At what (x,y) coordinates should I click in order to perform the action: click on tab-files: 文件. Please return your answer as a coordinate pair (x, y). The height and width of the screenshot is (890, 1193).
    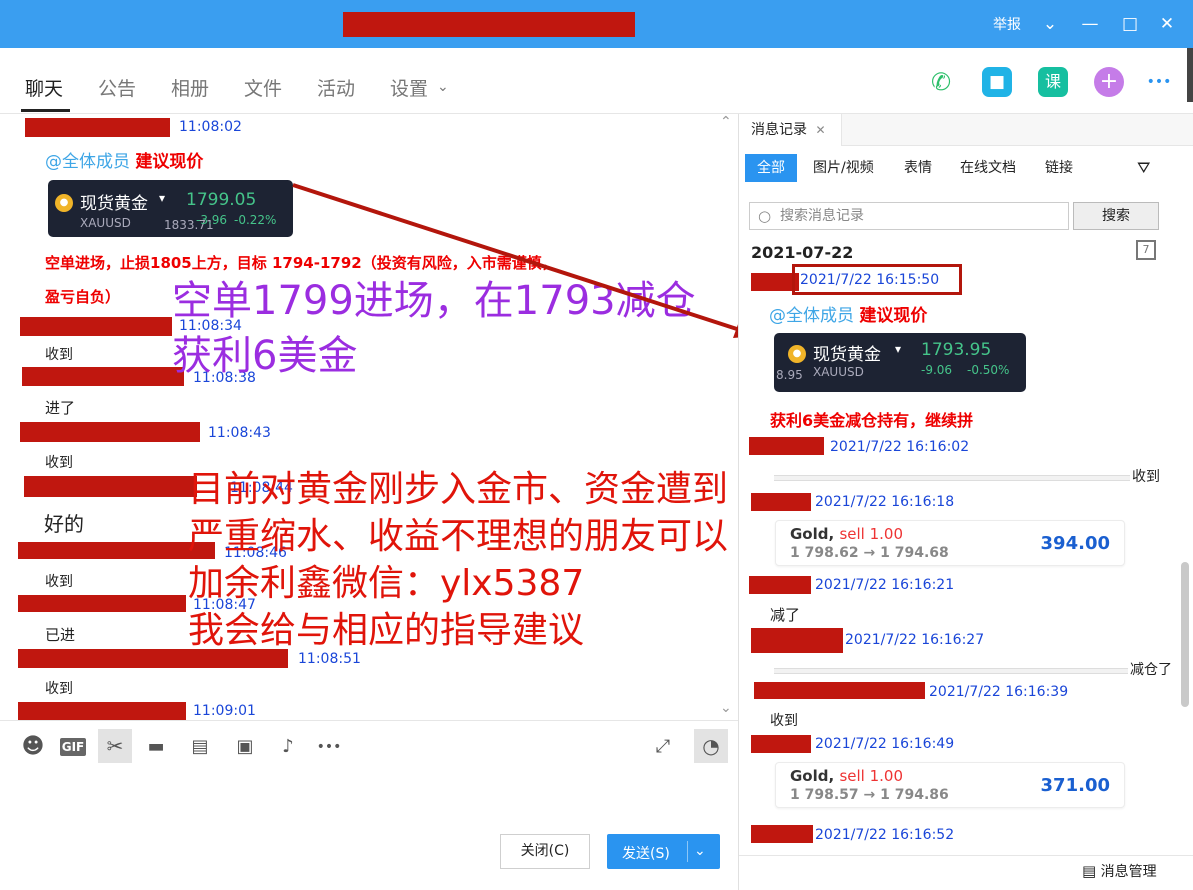
    Looking at the image, I should click on (263, 87).